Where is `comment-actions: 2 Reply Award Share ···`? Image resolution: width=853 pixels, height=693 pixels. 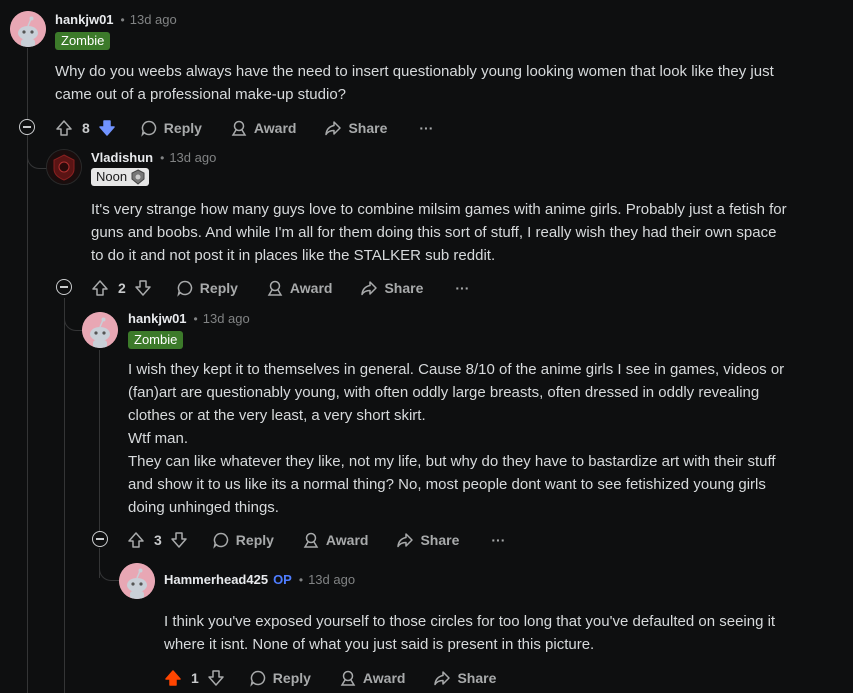
comment-actions: 2 Reply Award Share ··· is located at coordinates (280, 288).